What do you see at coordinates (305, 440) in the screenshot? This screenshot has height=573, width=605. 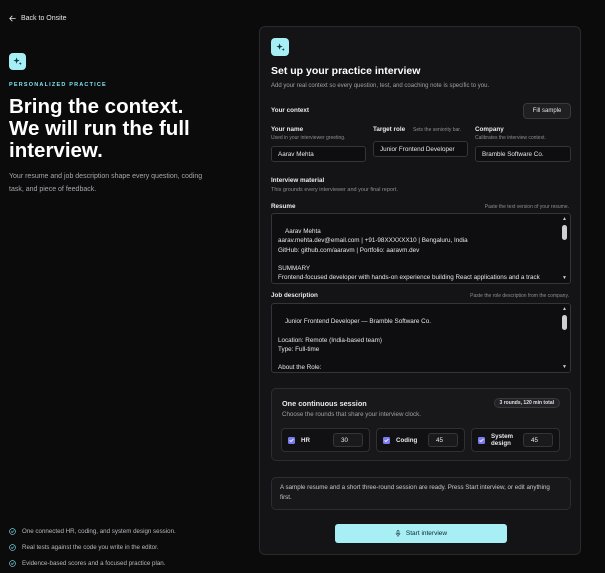 I see `round-label: HR` at bounding box center [305, 440].